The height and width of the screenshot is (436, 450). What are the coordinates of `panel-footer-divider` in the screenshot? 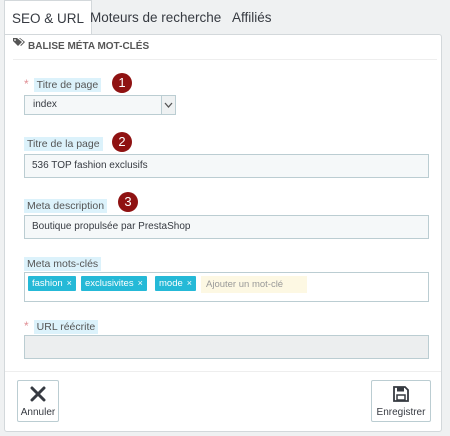 It's located at (223, 371).